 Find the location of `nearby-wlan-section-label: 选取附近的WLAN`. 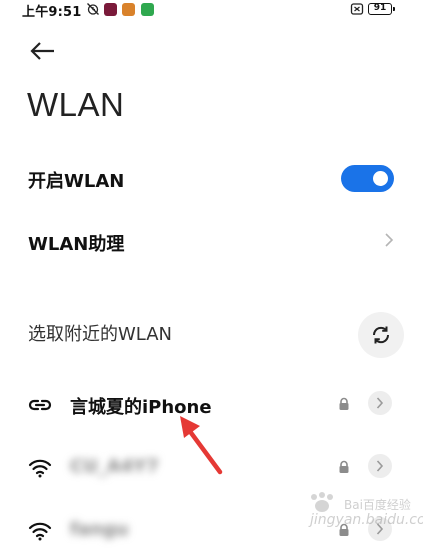

nearby-wlan-section-label: 选取附近的WLAN is located at coordinates (100, 334).